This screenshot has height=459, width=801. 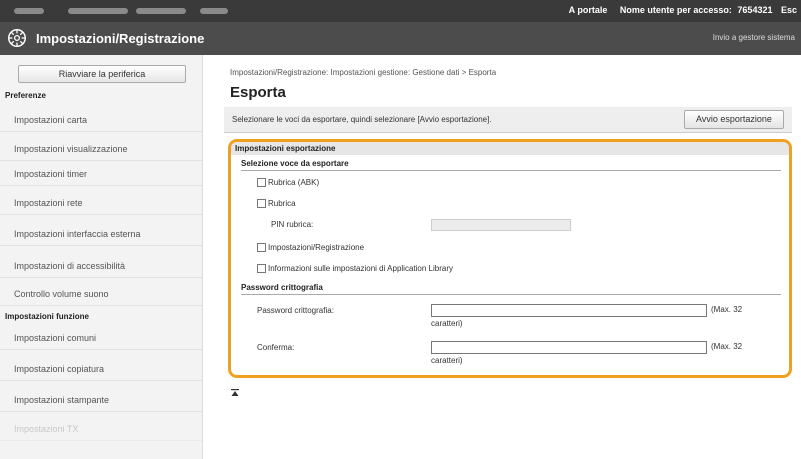 What do you see at coordinates (258, 92) in the screenshot?
I see `page-title: Esporta` at bounding box center [258, 92].